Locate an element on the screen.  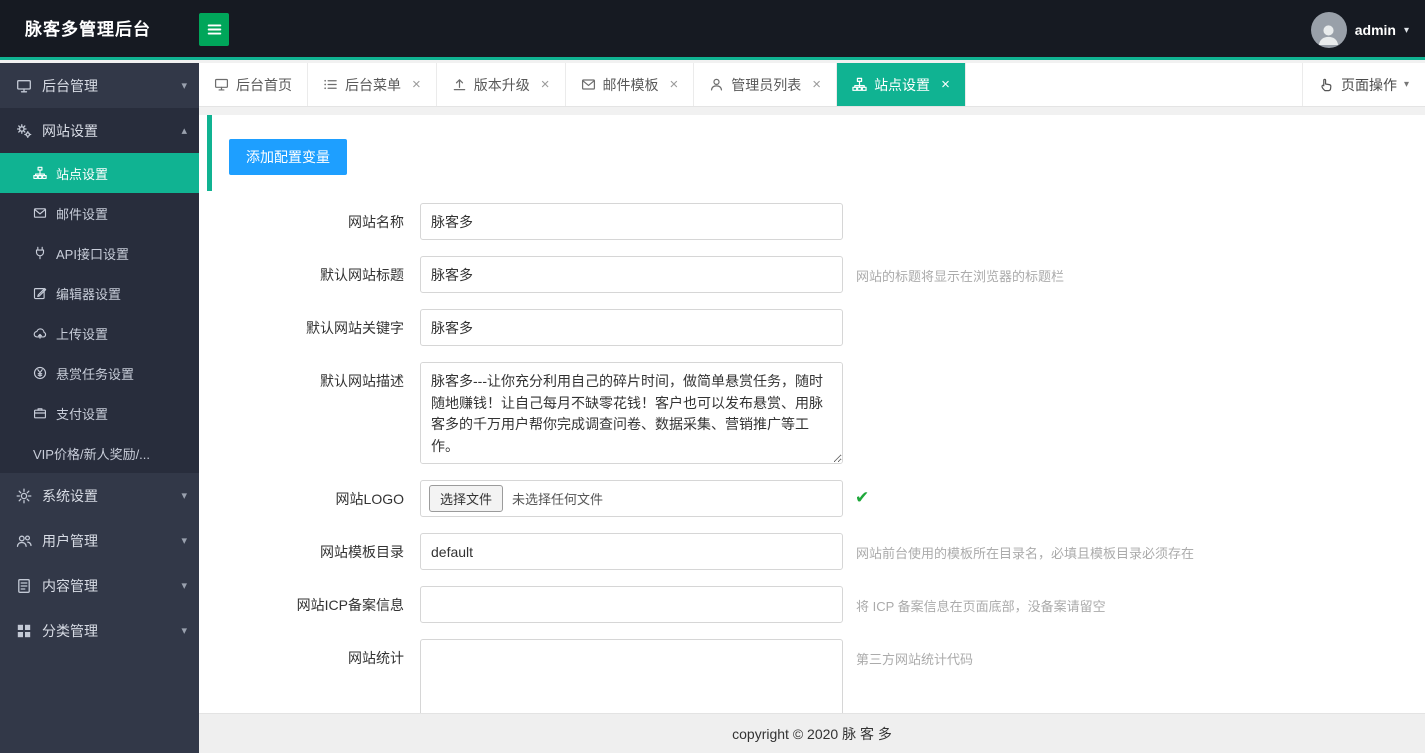
site-title-input is located at coordinates (631, 274).